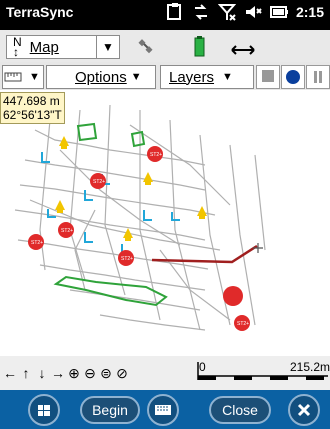 The image size is (330, 429). I want to click on toolbar-bottom: ▼ Options ▼ Layers ▼, so click(165, 76).